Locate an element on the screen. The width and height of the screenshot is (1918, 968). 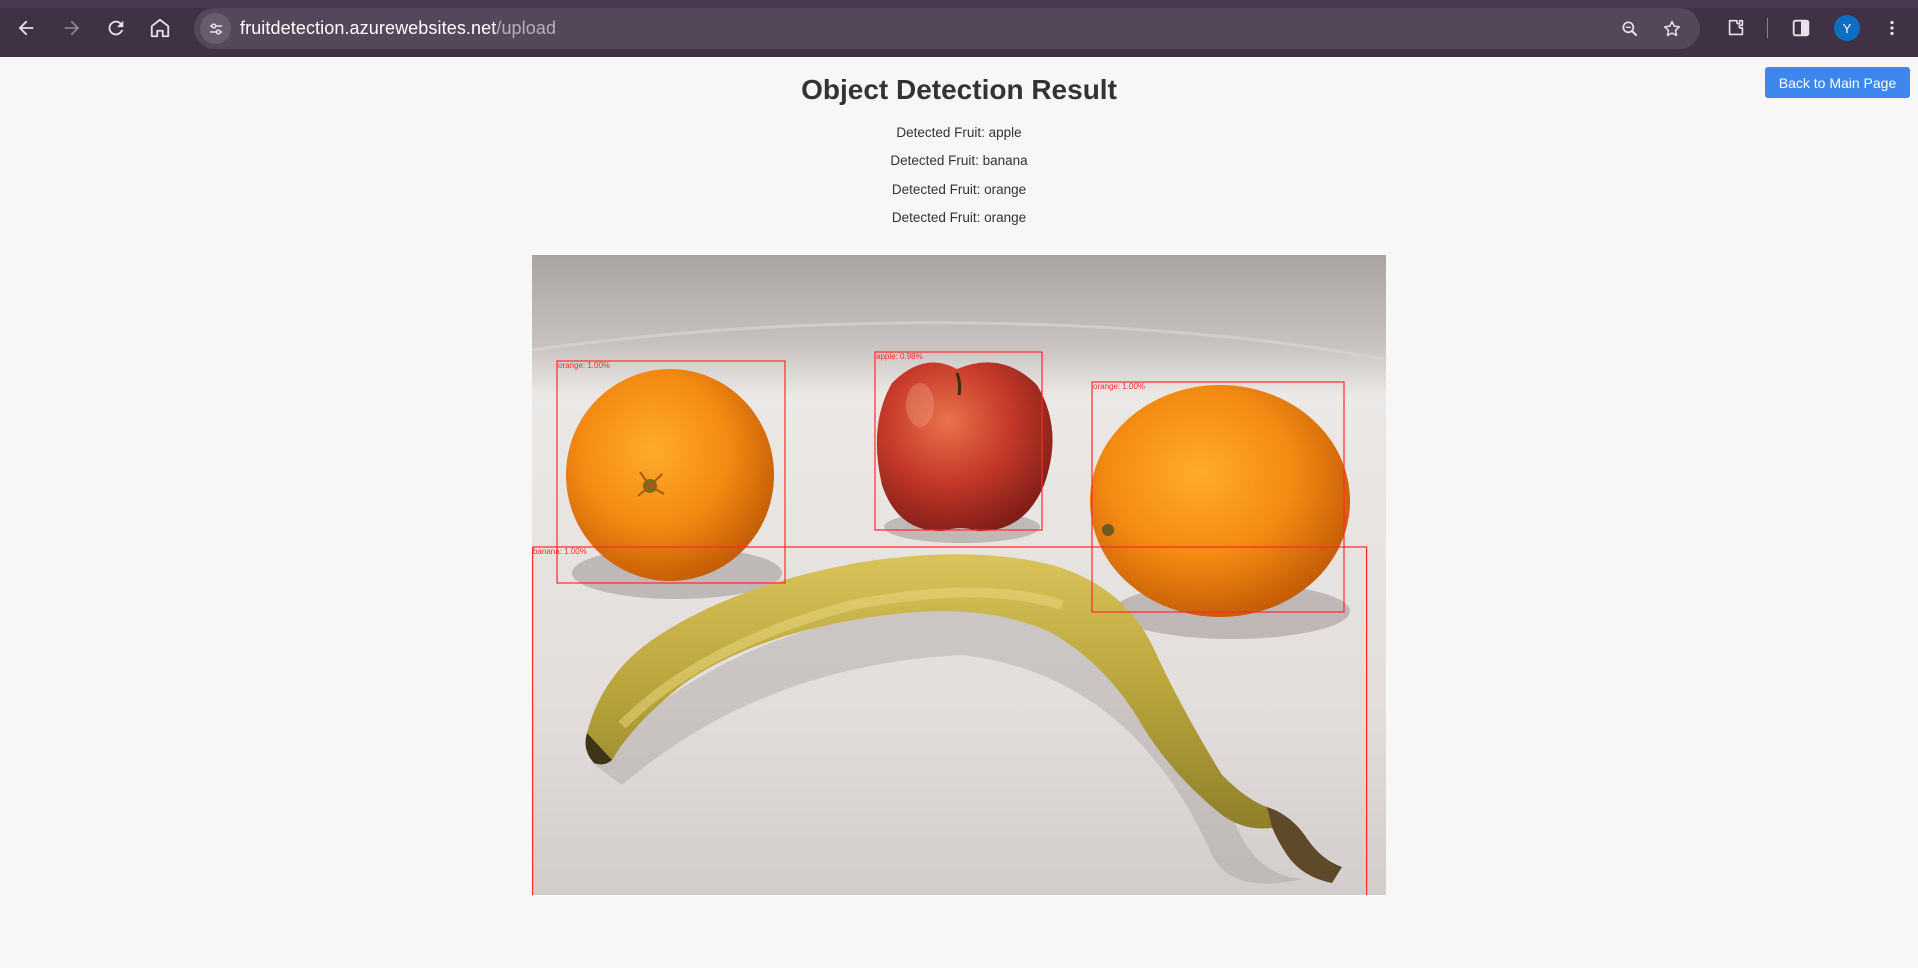
address-bar: fruitdetection.azurewebsites.net/upload is located at coordinates (947, 28).